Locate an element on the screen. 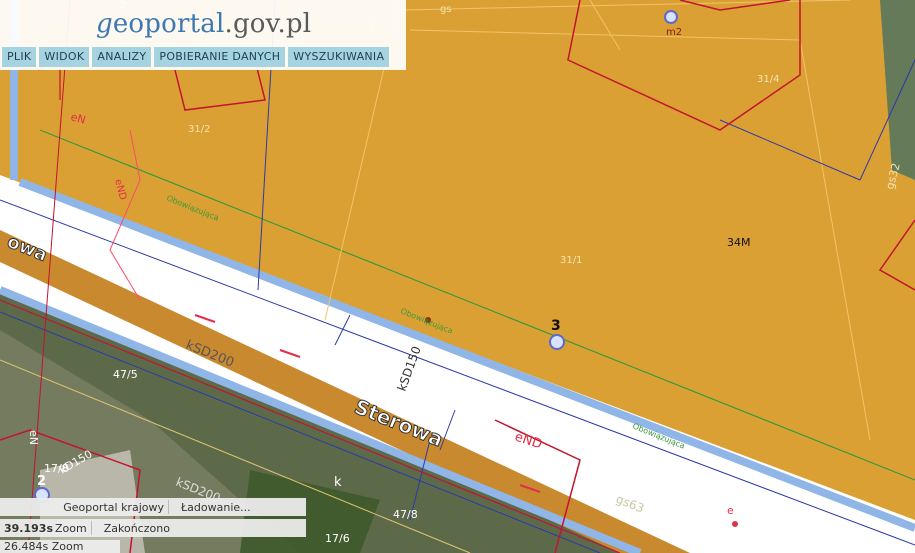  app-name-label: Geoportal krajowy is located at coordinates (113, 507).